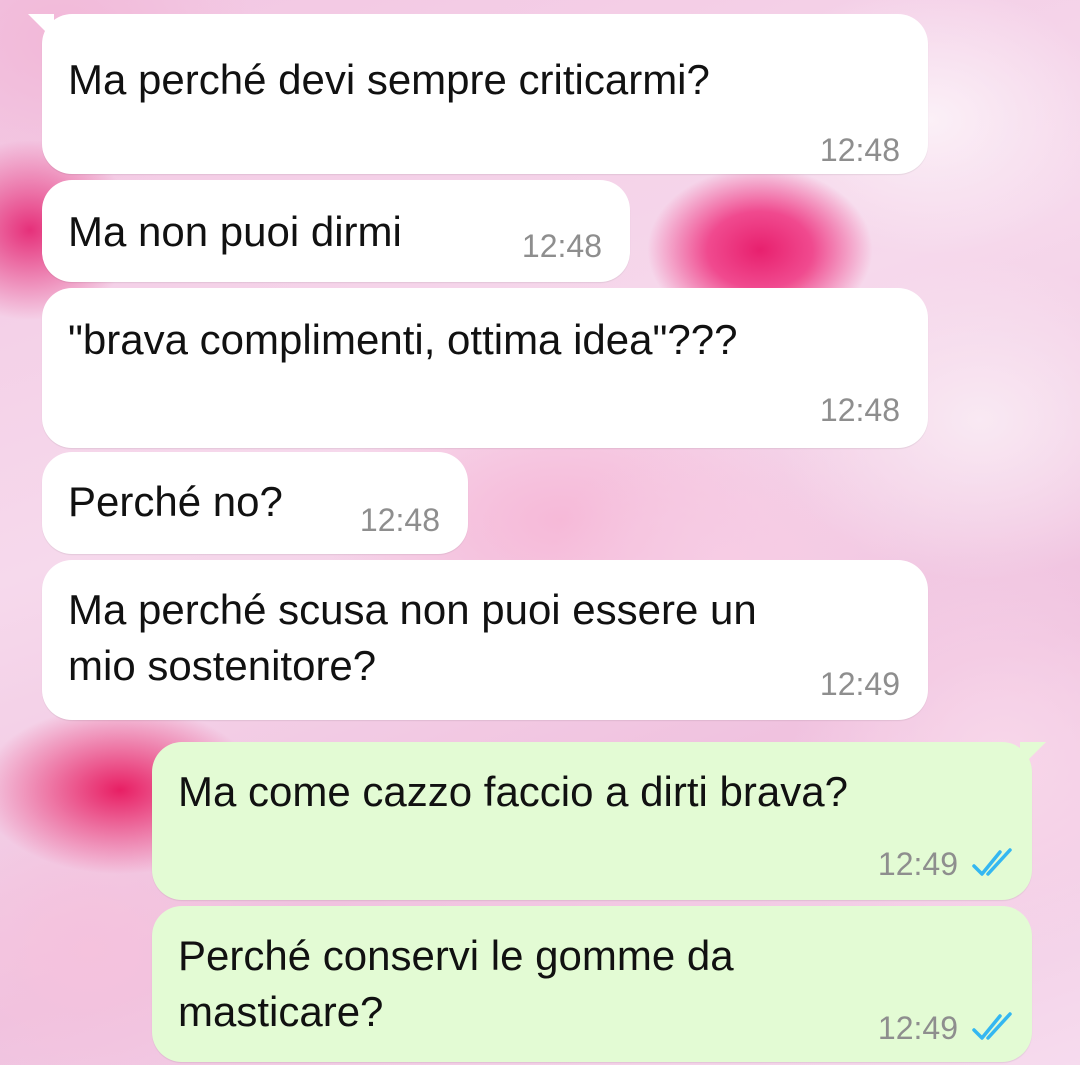 This screenshot has width=1080, height=1065. I want to click on message-text: Ma perché devi sempre criticarmi?, so click(389, 79).